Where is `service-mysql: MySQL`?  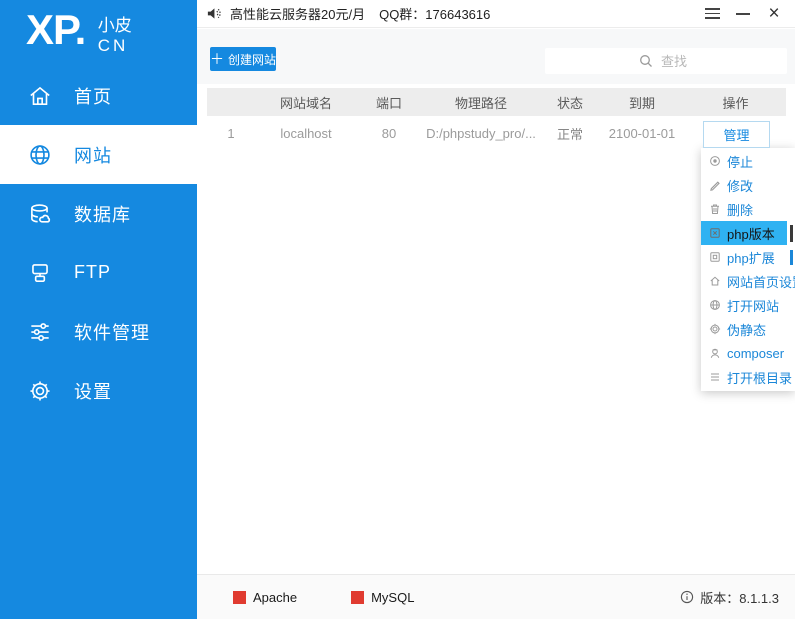
service-mysql: MySQL is located at coordinates (382, 597).